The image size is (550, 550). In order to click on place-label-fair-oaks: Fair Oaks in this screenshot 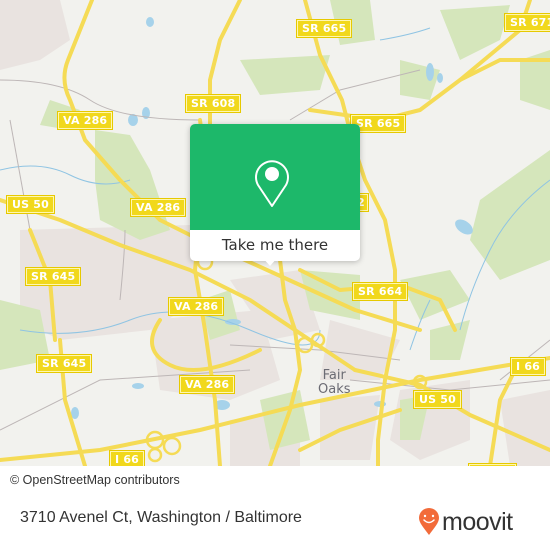, I will do `click(334, 383)`.